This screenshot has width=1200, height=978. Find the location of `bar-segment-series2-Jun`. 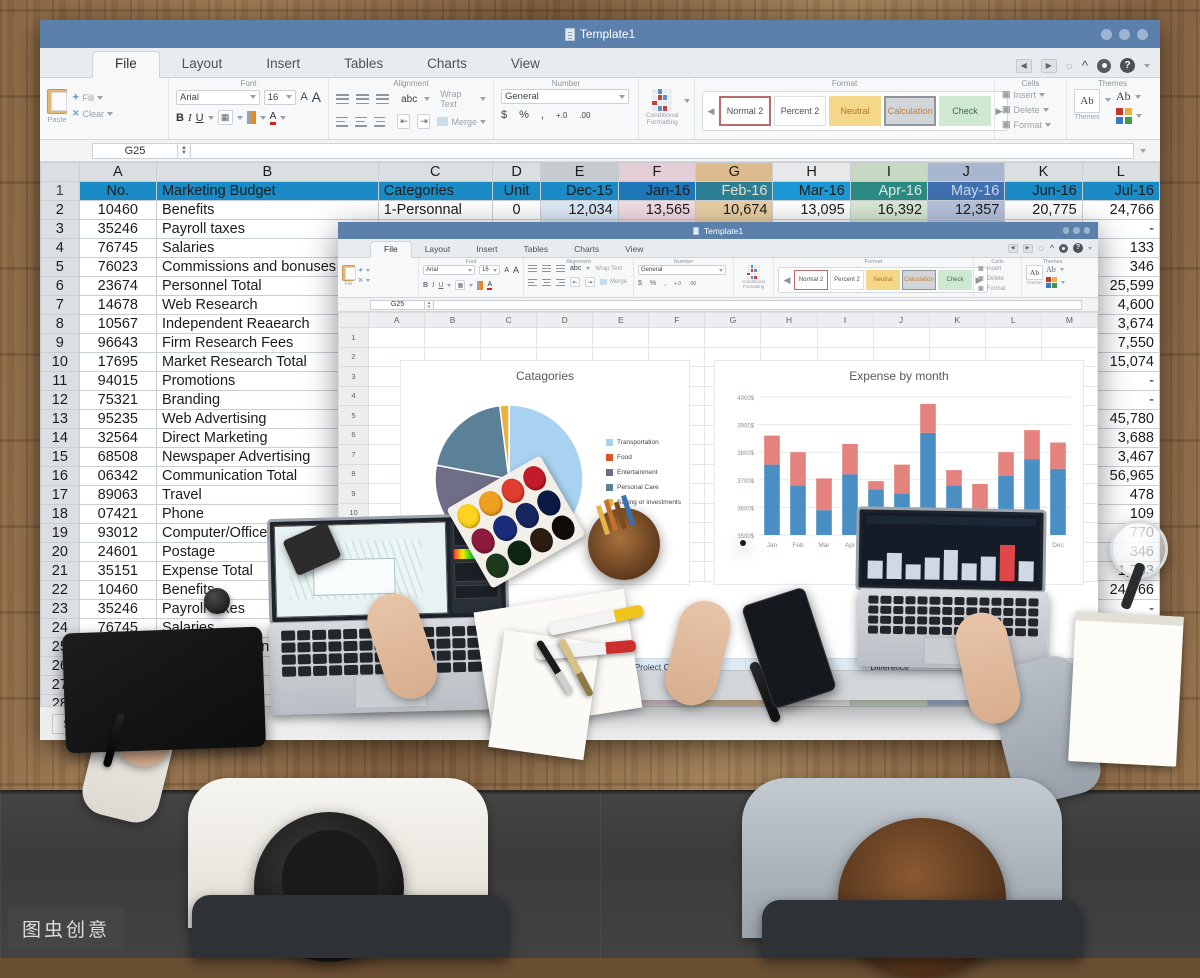

bar-segment-series2-Jun is located at coordinates (902, 479).